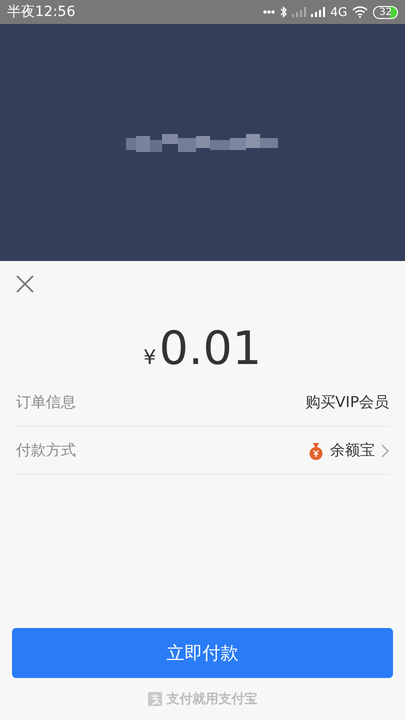  Describe the element at coordinates (316, 451) in the screenshot. I see `money-bag-icon` at that location.